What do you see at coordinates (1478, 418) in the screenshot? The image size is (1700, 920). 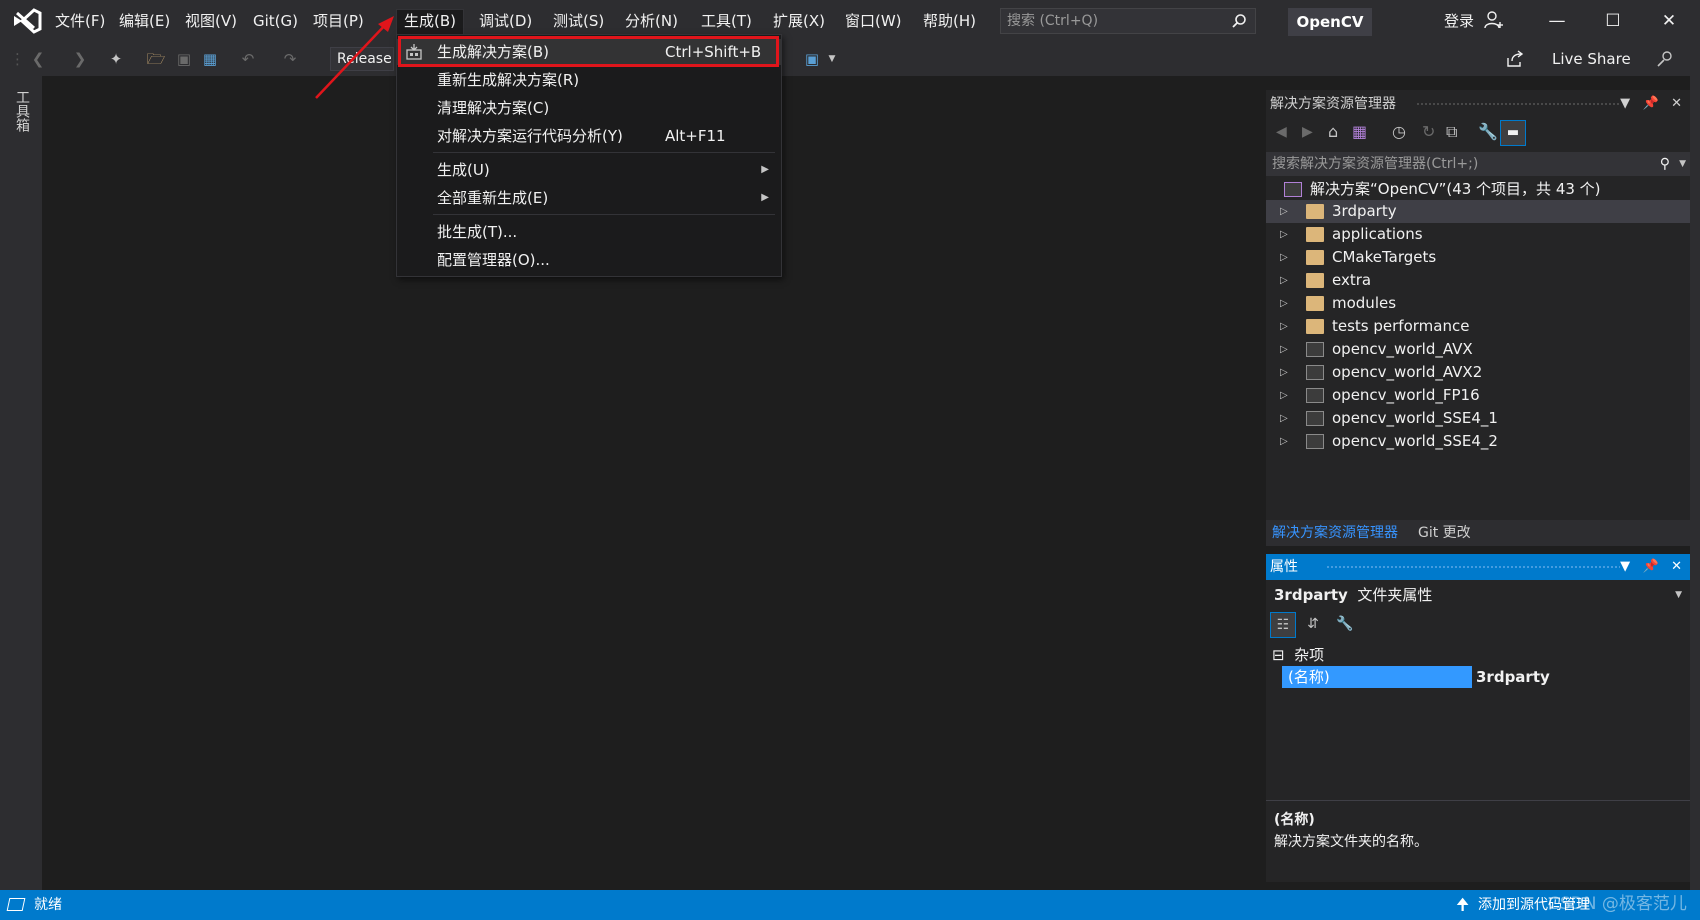 I see `tree-item-opencv-world-sse4-1: ▷ opencv_world_SSE4_1` at bounding box center [1478, 418].